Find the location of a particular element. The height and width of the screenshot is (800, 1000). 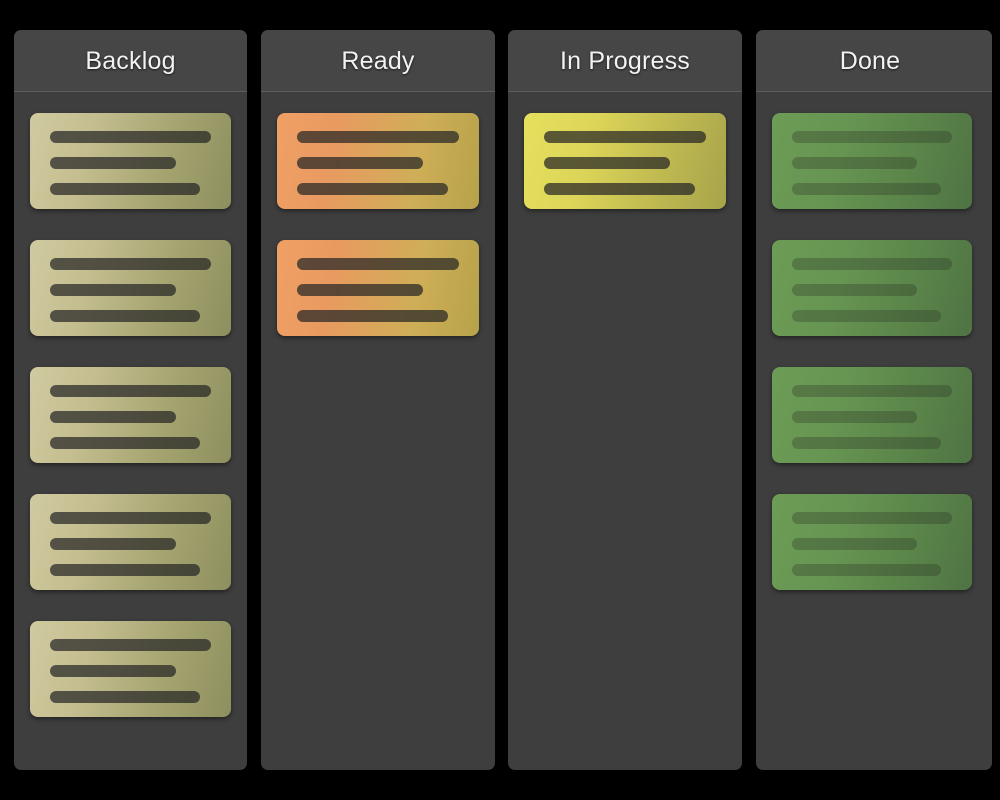

card-list-in-progress is located at coordinates (625, 158).